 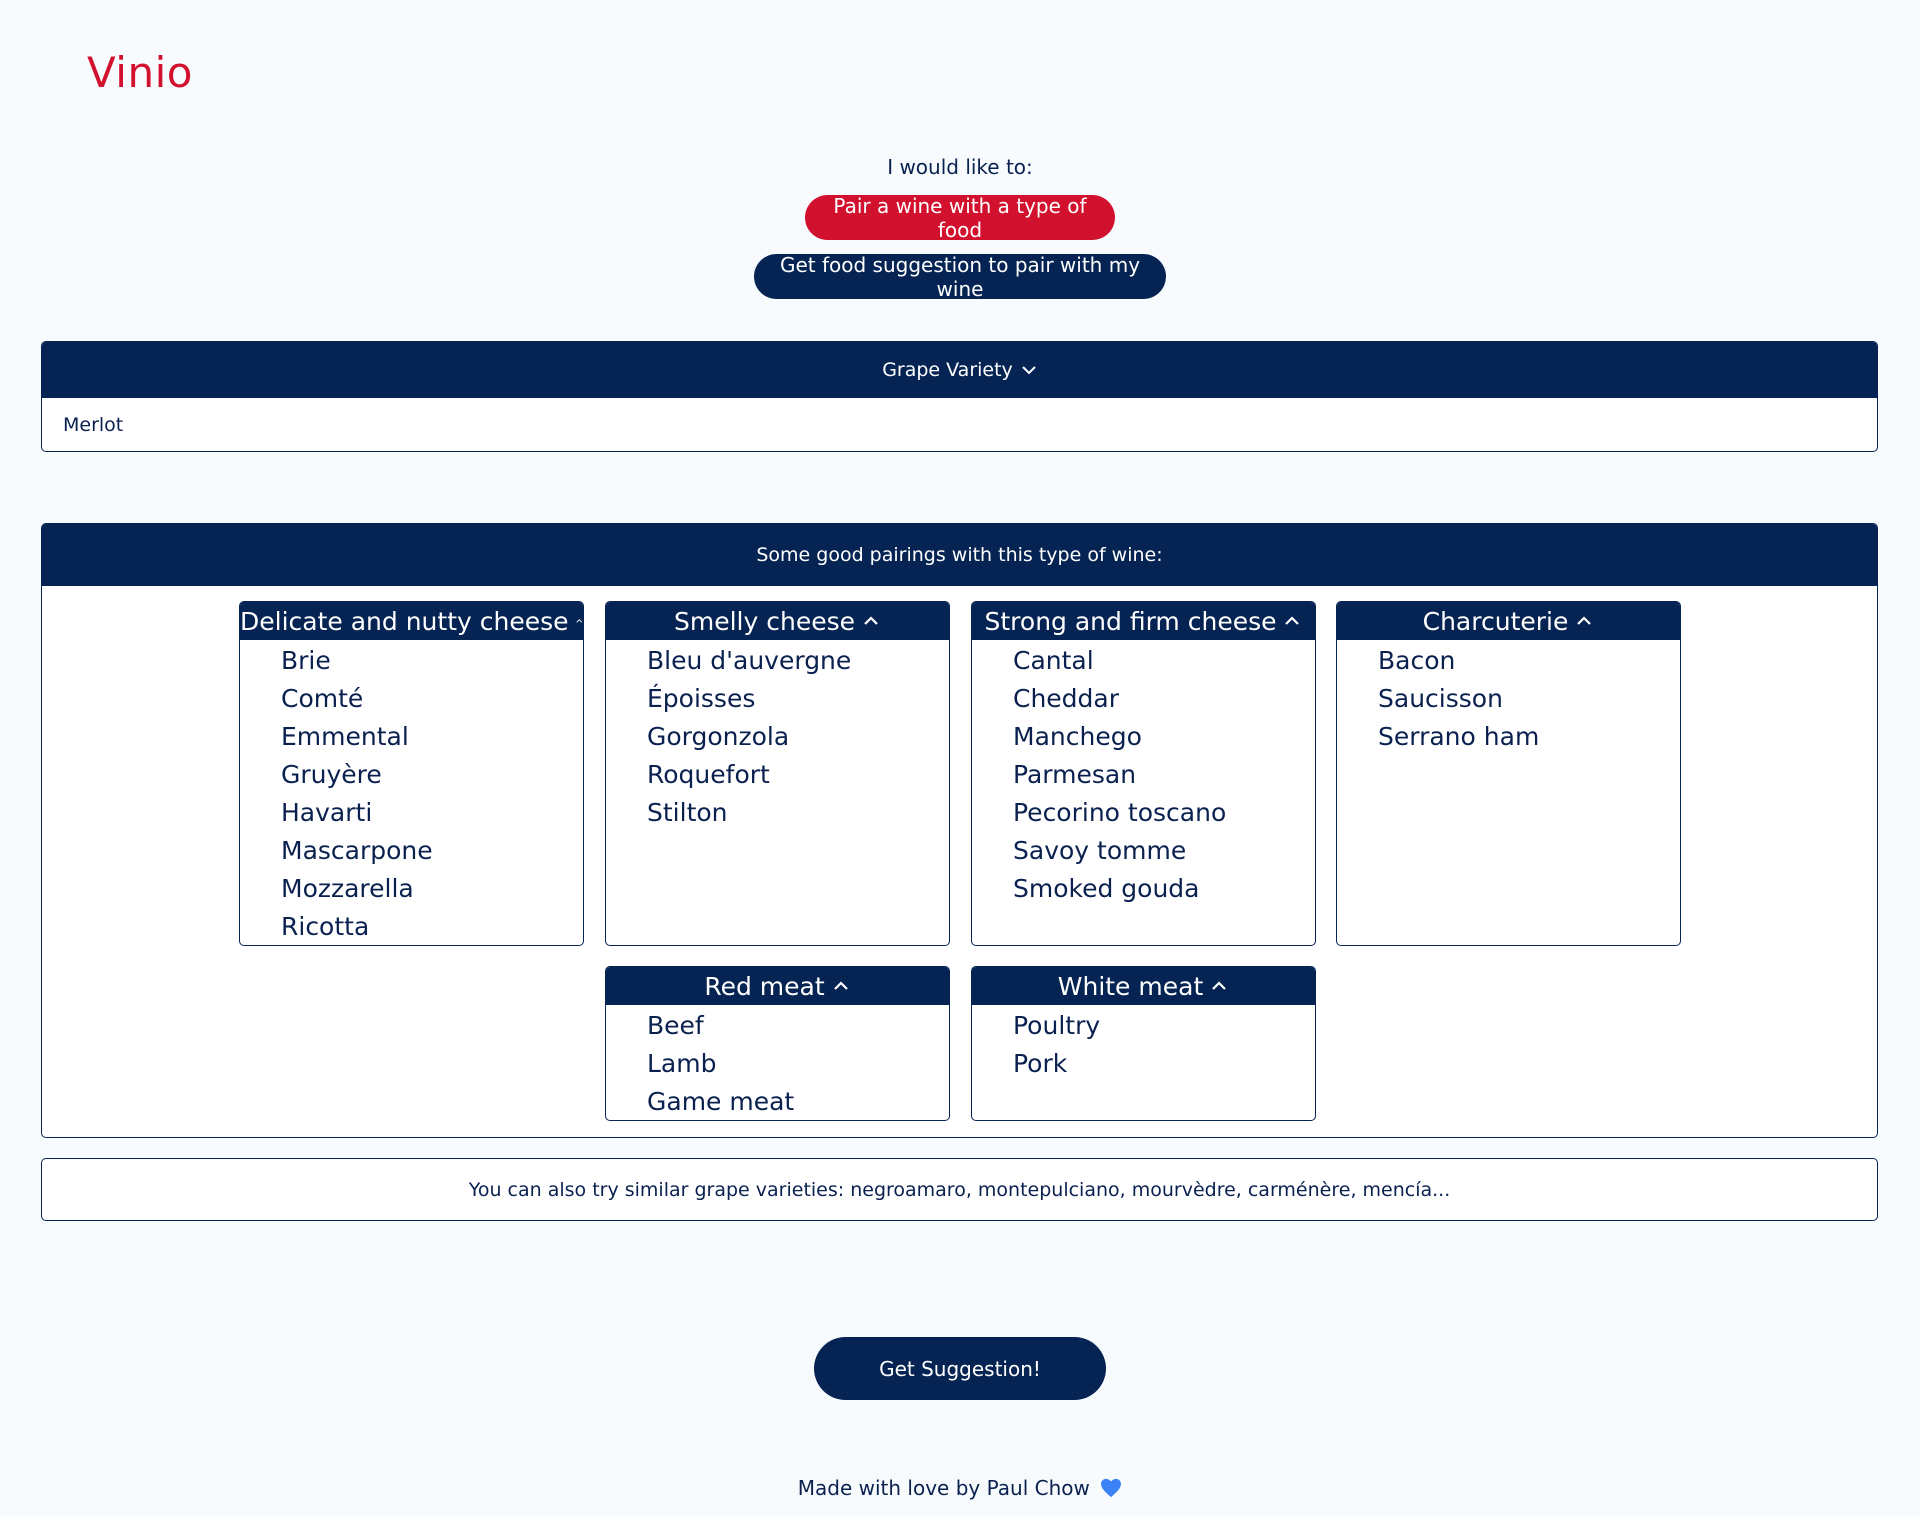 What do you see at coordinates (1120, 812) in the screenshot?
I see `food-item: Pecorino toscano` at bounding box center [1120, 812].